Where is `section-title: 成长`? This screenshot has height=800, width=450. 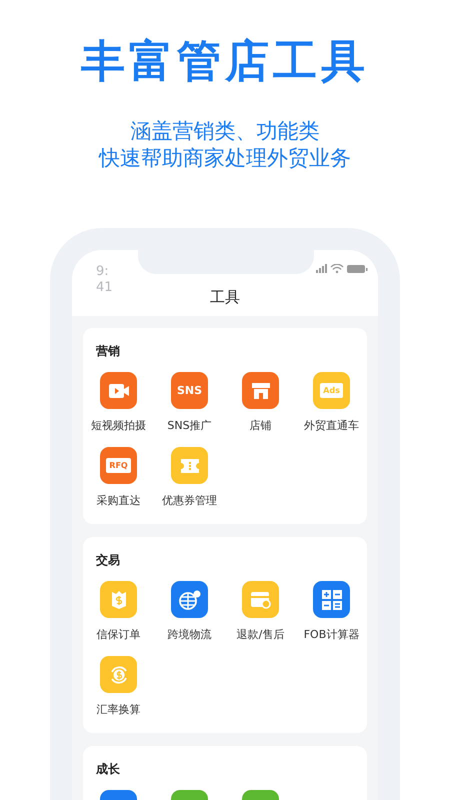
section-title: 成长 is located at coordinates (107, 769).